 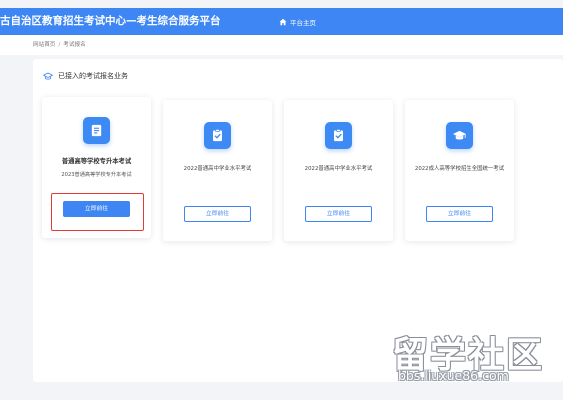 I want to click on home-icon, so click(x=283, y=22).